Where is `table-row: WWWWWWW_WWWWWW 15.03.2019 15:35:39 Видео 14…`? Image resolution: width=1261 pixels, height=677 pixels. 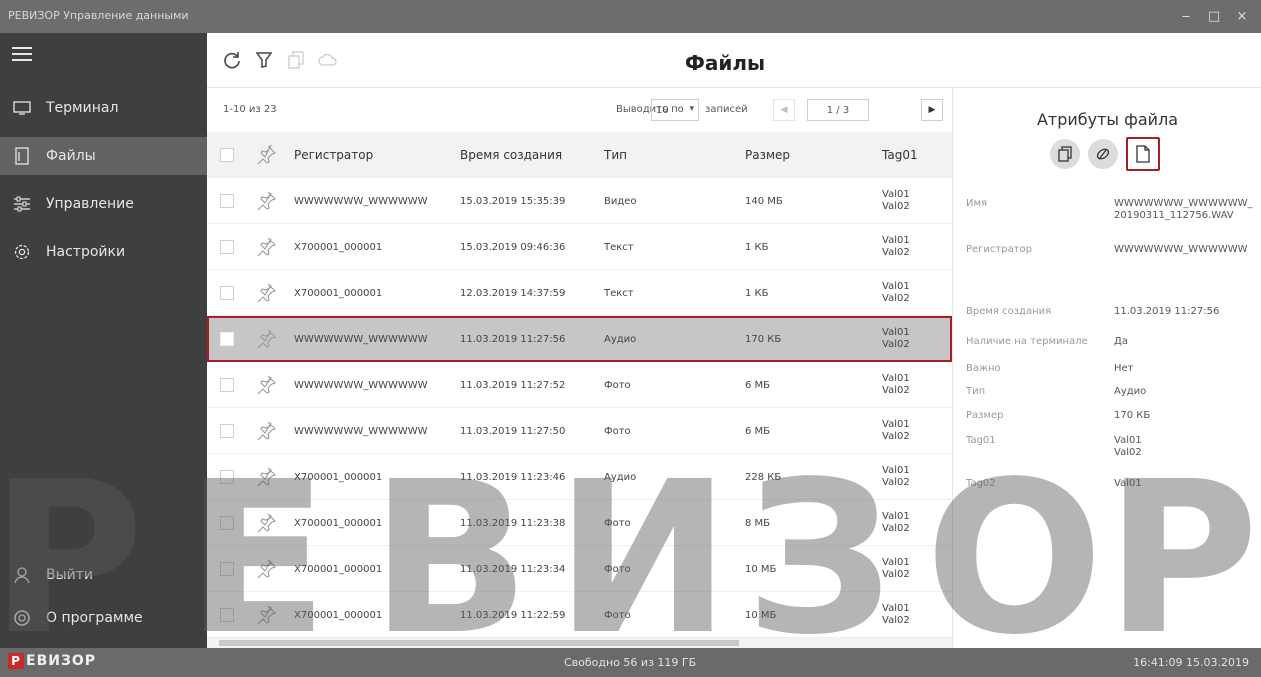 table-row: WWWWWWW_WWWWWW 15.03.2019 15:35:39 Видео 14… is located at coordinates (579, 201).